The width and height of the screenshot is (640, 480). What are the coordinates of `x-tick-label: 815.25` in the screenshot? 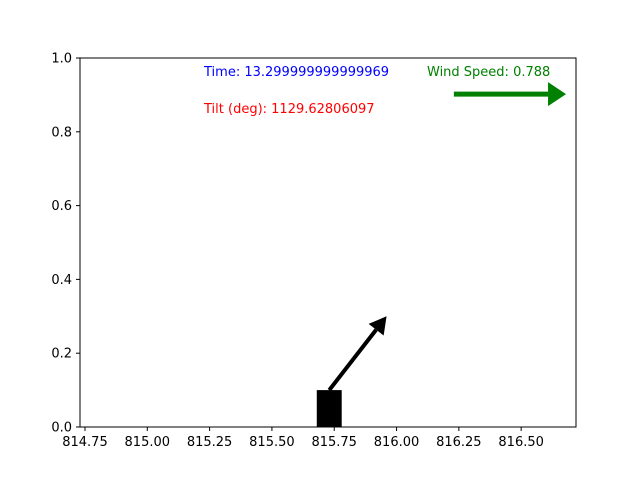 It's located at (210, 442).